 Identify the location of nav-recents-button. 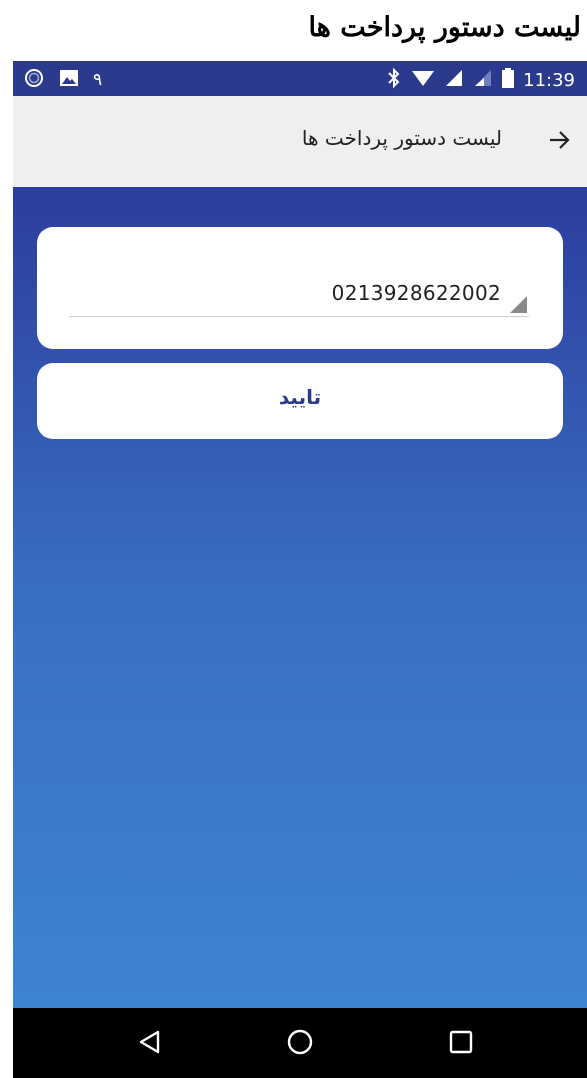
(461, 1044).